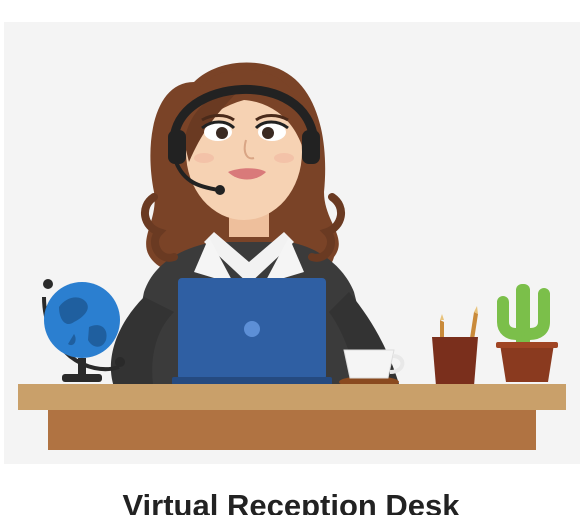 Image resolution: width=582 pixels, height=515 pixels. I want to click on laptop-icon, so click(252, 331).